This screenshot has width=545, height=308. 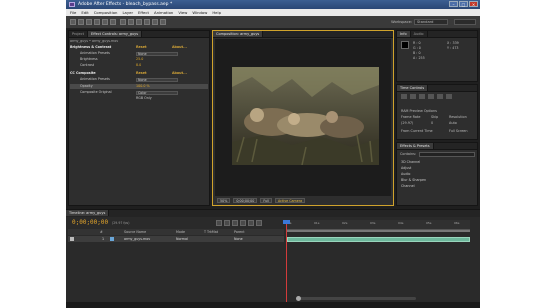 I want to click on playback-buttons, so click(x=426, y=96).